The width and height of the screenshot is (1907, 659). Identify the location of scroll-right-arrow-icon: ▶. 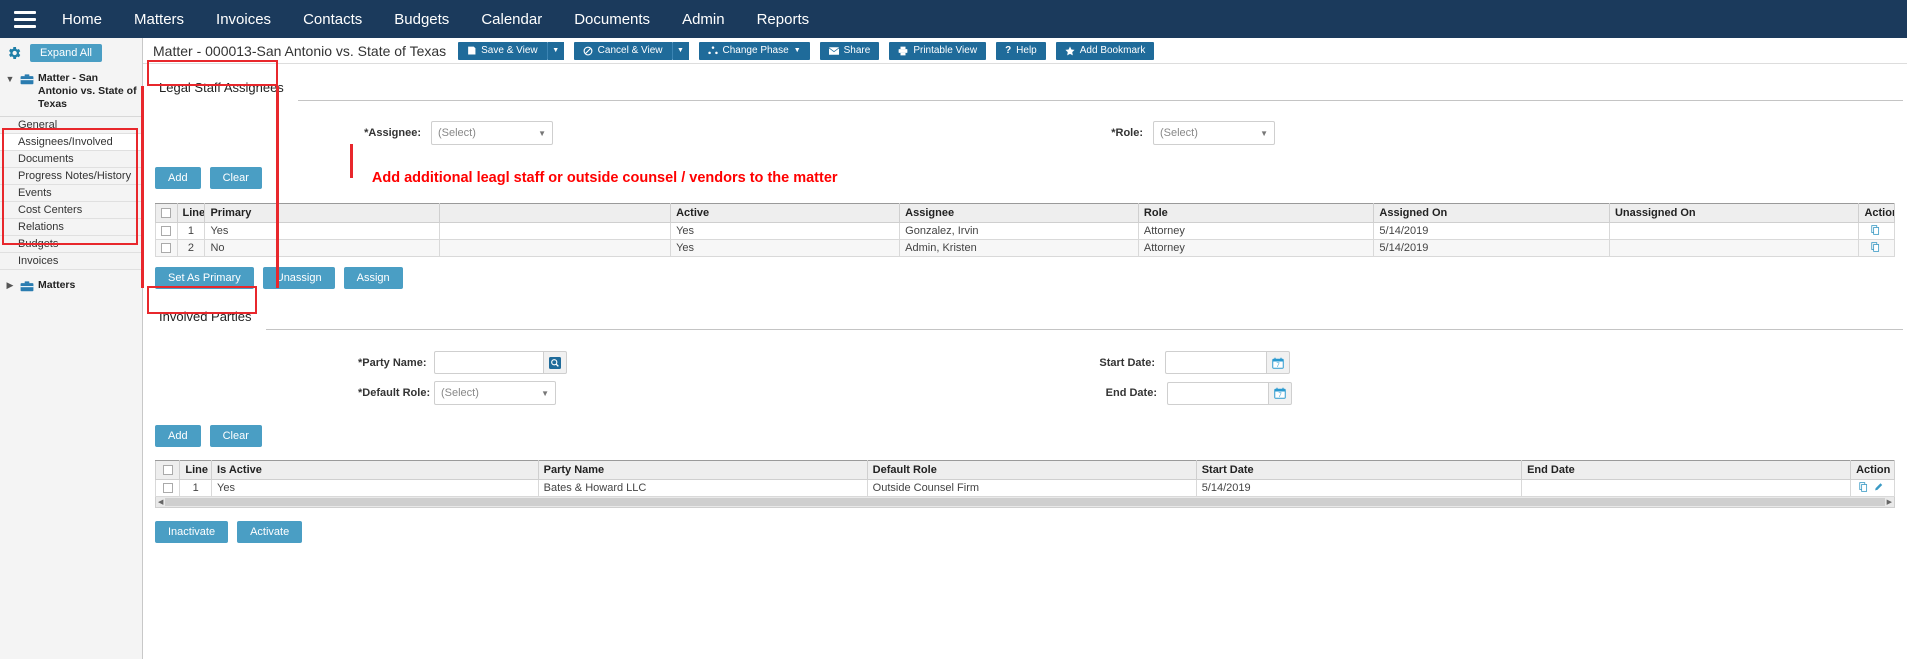
(1889, 502).